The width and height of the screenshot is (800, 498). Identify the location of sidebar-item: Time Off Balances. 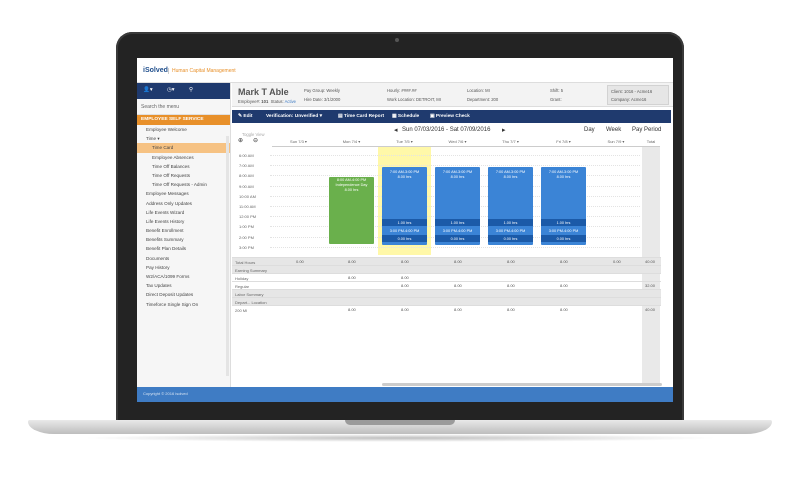
(183, 166).